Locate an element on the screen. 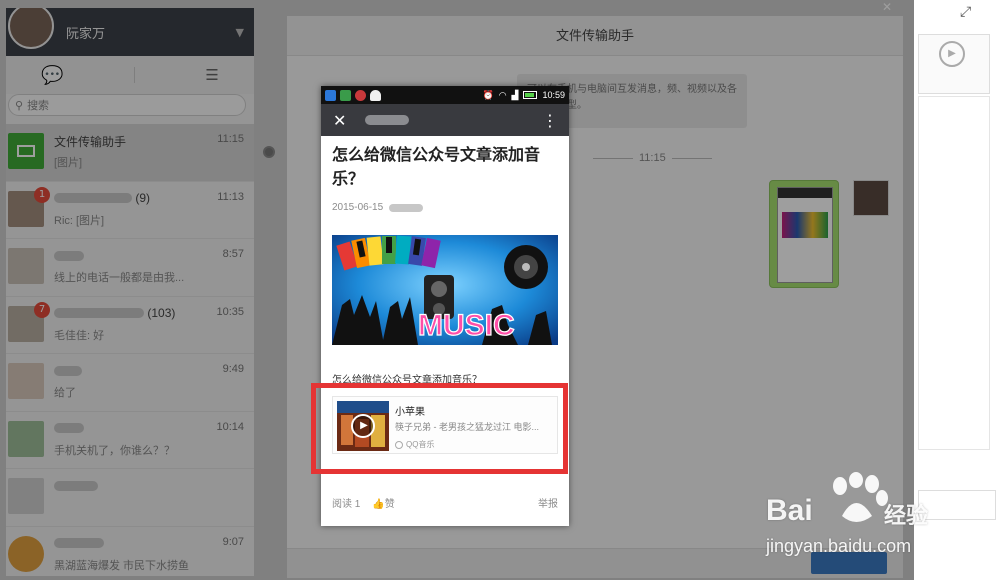 Image resolution: width=1000 pixels, height=580 pixels. article-date: 2015-06-15 is located at coordinates (358, 207).